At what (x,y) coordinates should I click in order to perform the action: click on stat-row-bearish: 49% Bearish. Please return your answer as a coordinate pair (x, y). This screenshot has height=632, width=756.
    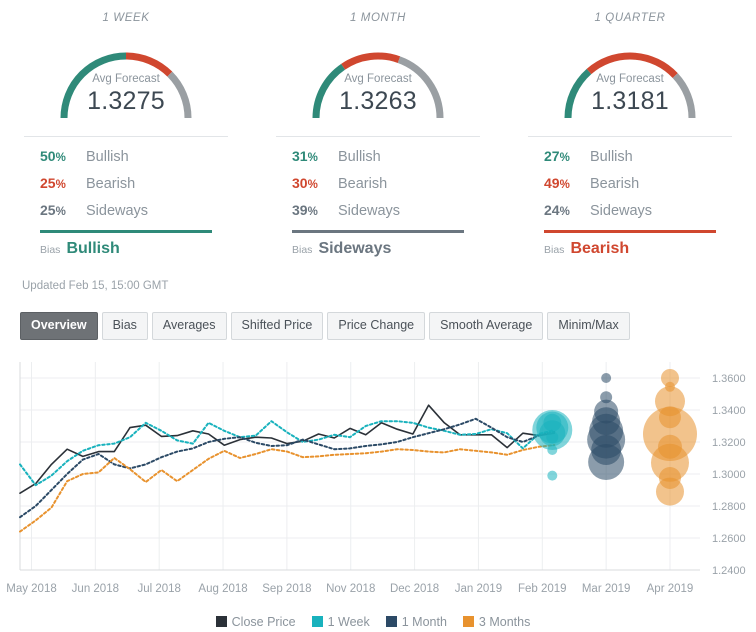
    Looking at the image, I should click on (630, 183).